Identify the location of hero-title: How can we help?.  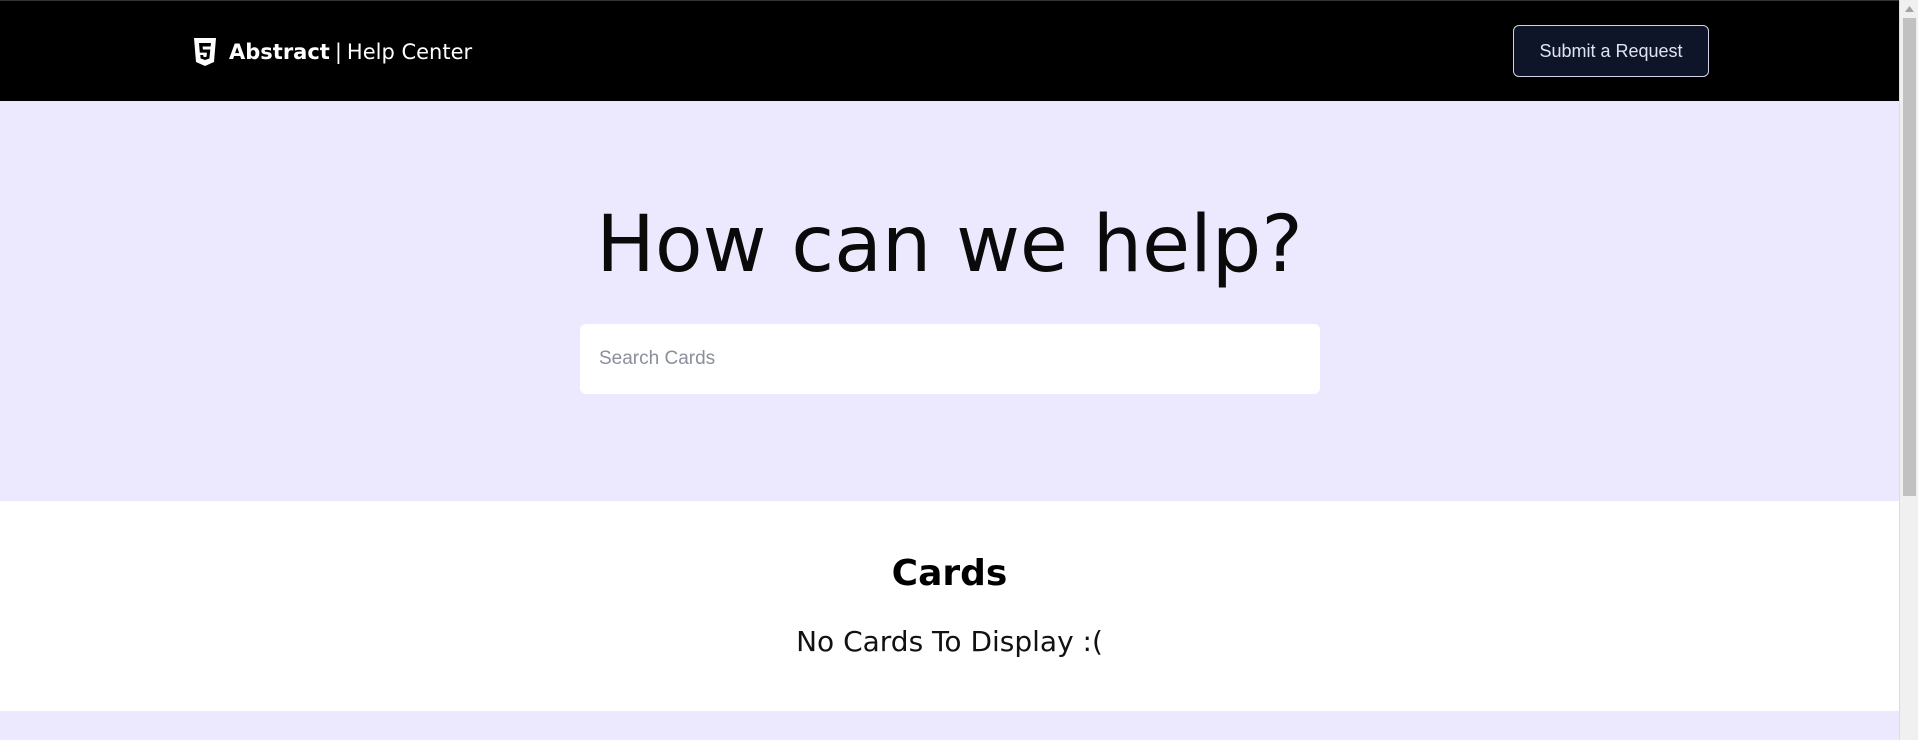
(949, 245).